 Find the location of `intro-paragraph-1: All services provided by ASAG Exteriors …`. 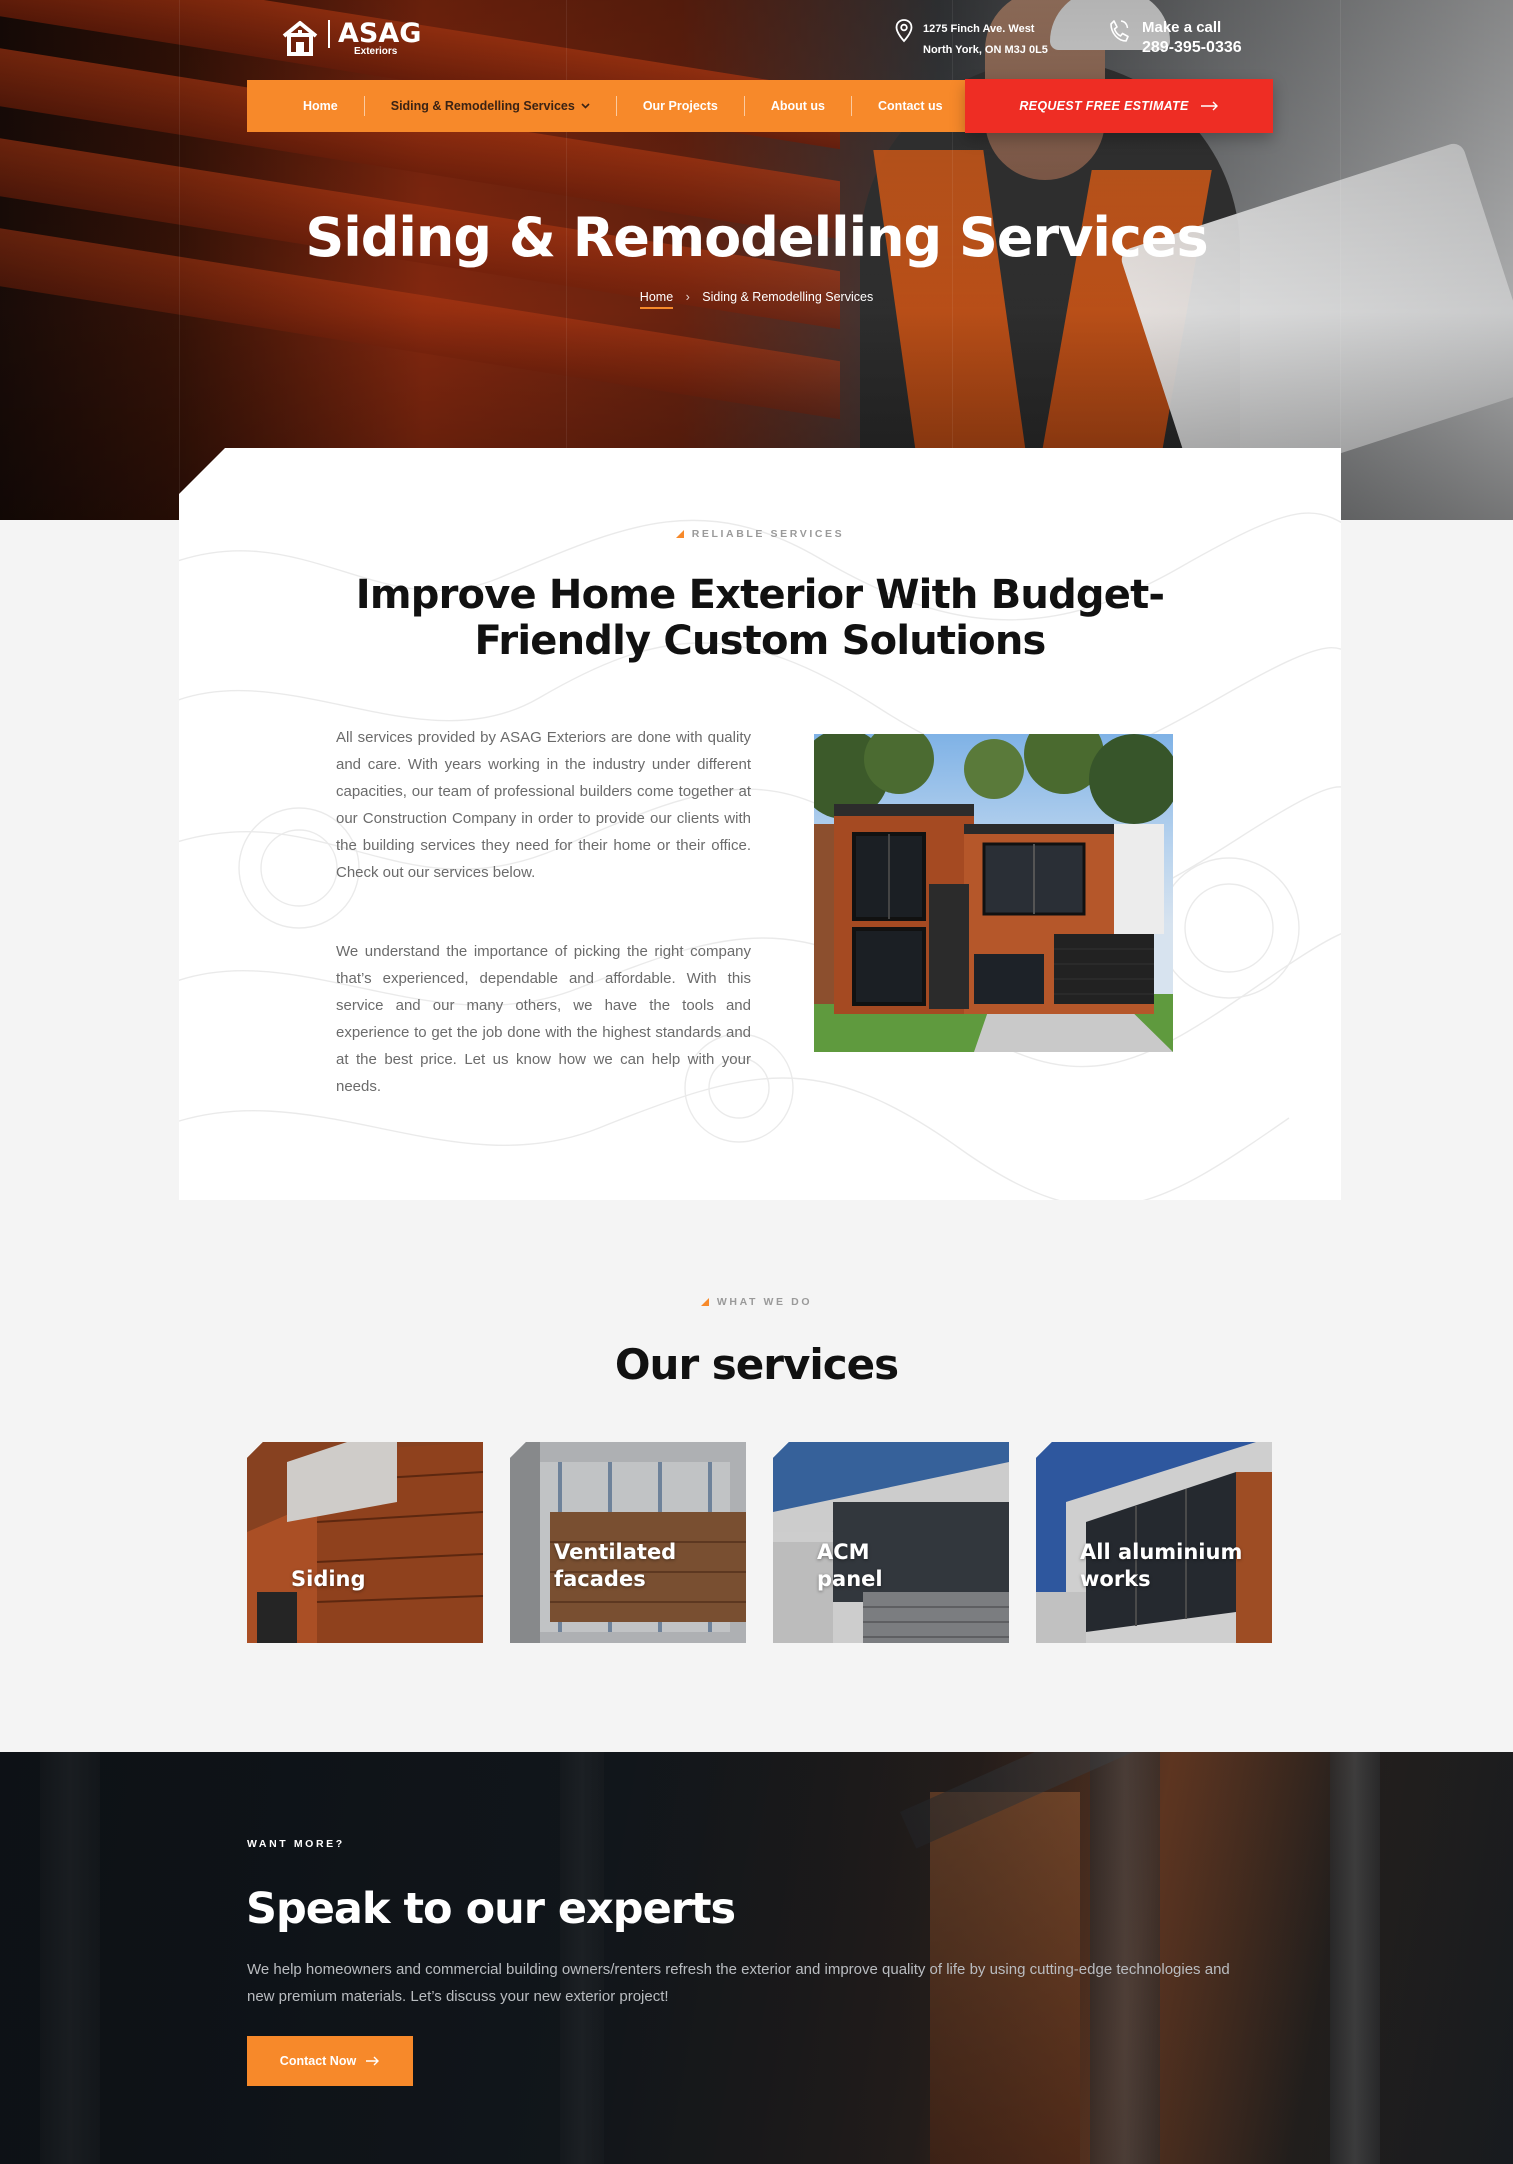

intro-paragraph-1: All services provided by ASAG Exteriors … is located at coordinates (543, 805).